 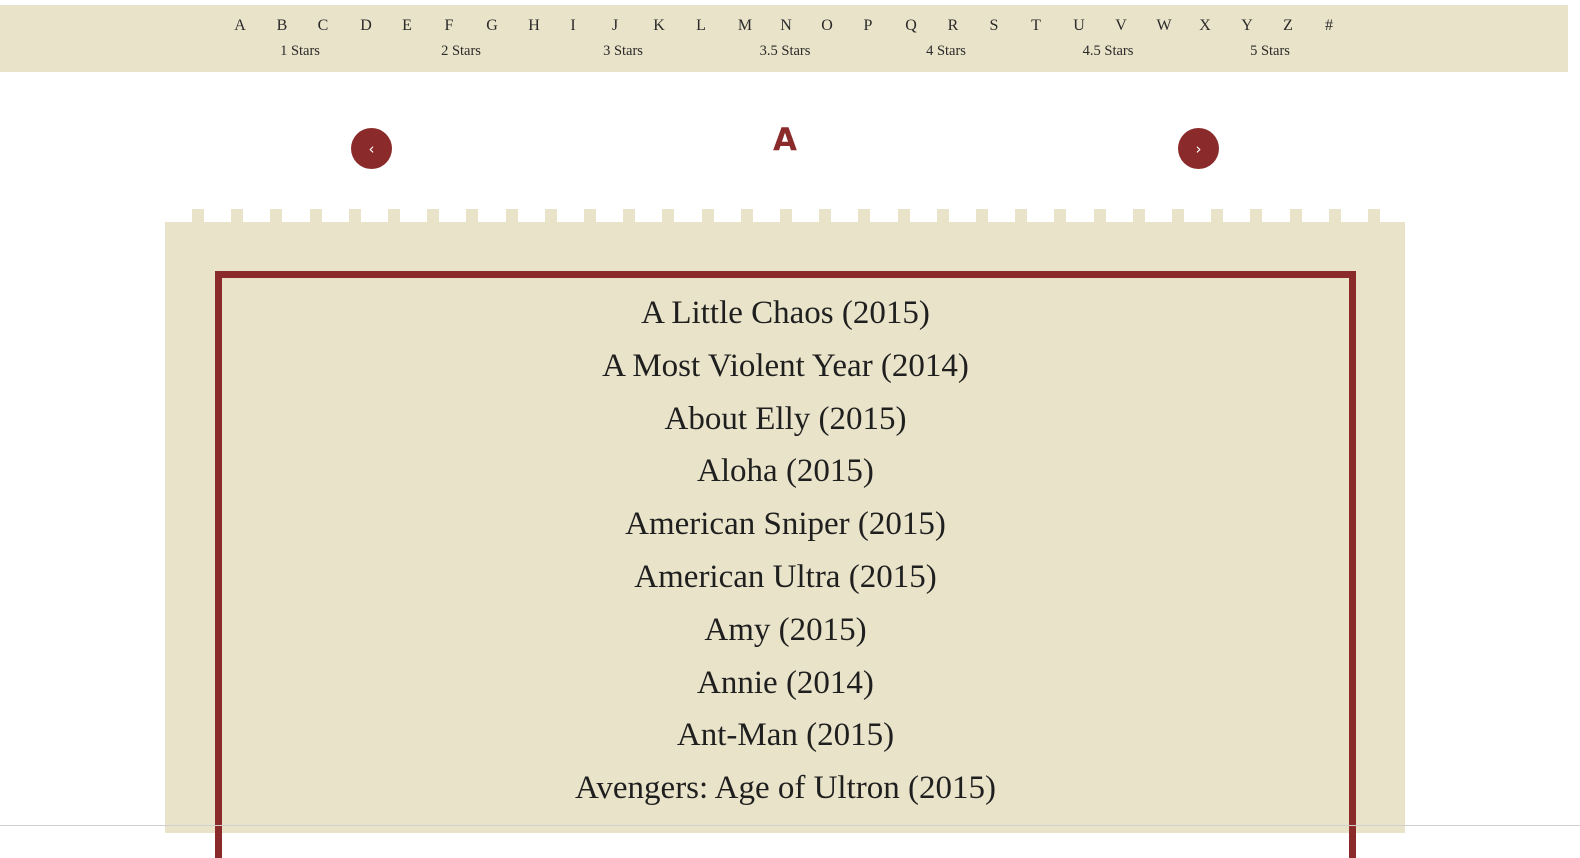 I want to click on rating-link: 2 Stars, so click(x=461, y=51).